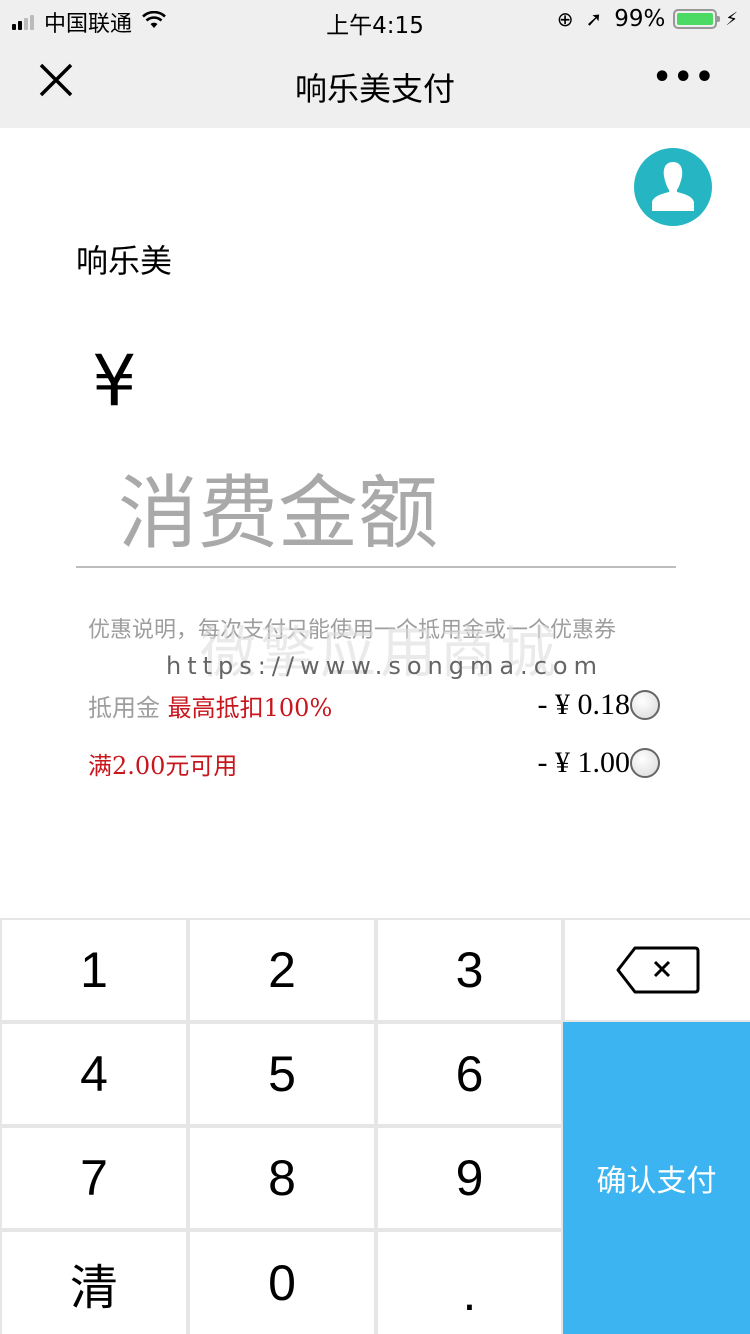  What do you see at coordinates (282, 1178) in the screenshot?
I see `key-8: 8` at bounding box center [282, 1178].